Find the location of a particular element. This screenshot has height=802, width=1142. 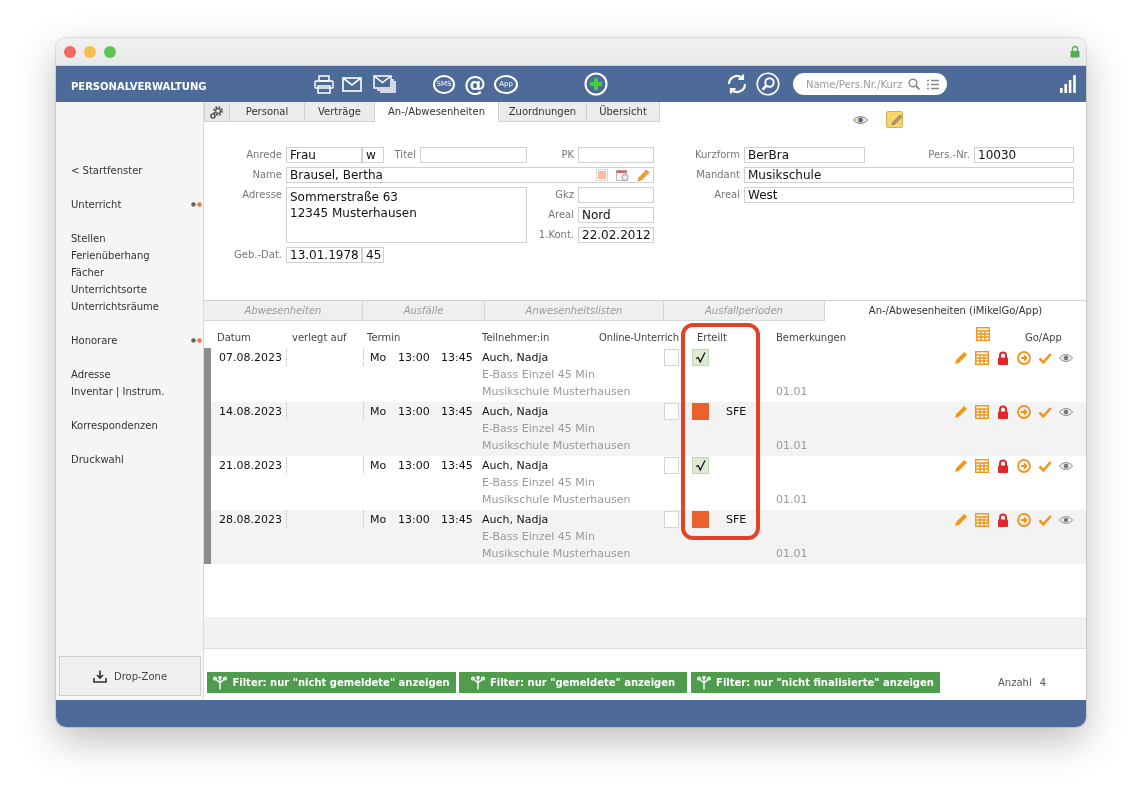

sidebar-item: Adresse is located at coordinates (91, 374).